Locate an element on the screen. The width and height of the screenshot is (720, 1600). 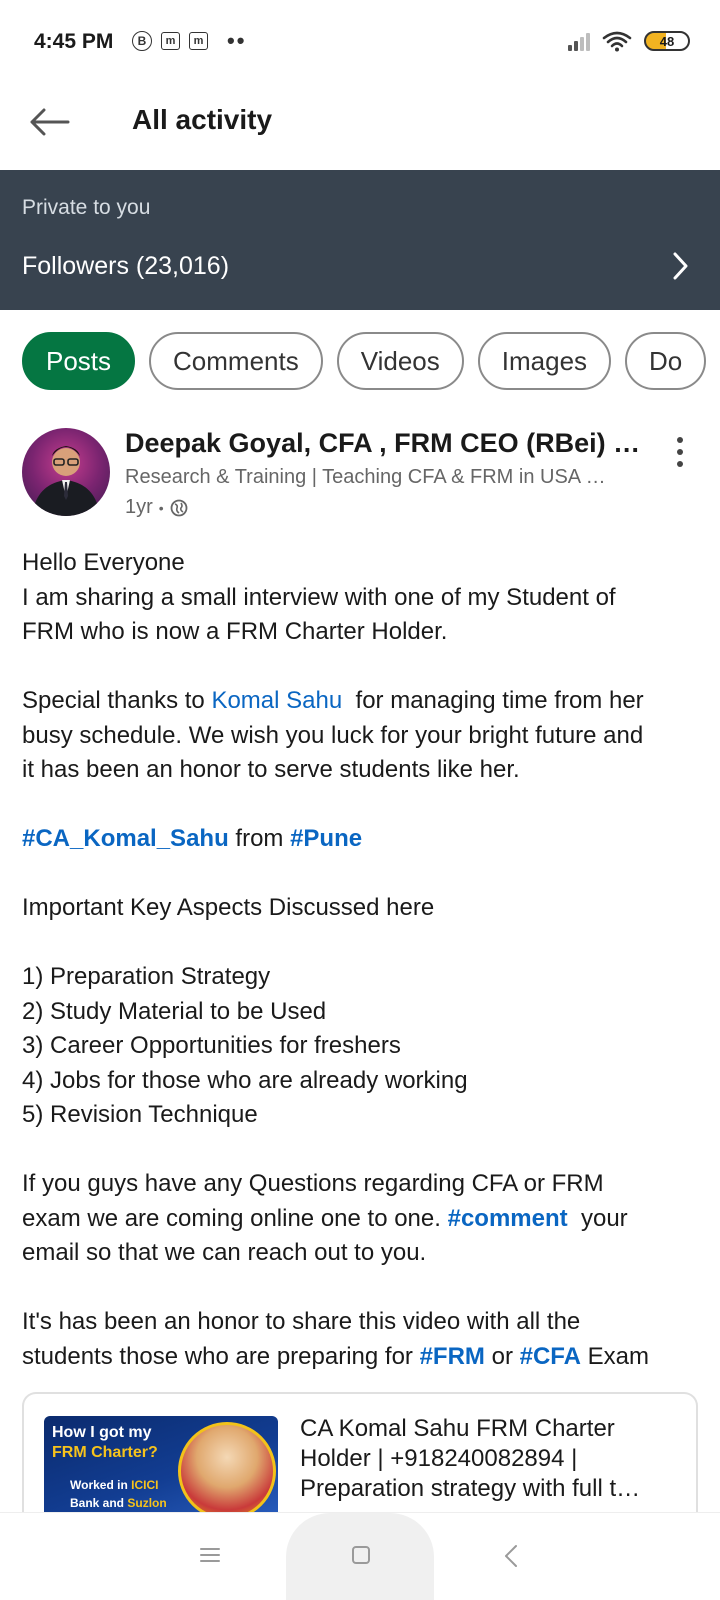
wifi-icon is located at coordinates (617, 41).